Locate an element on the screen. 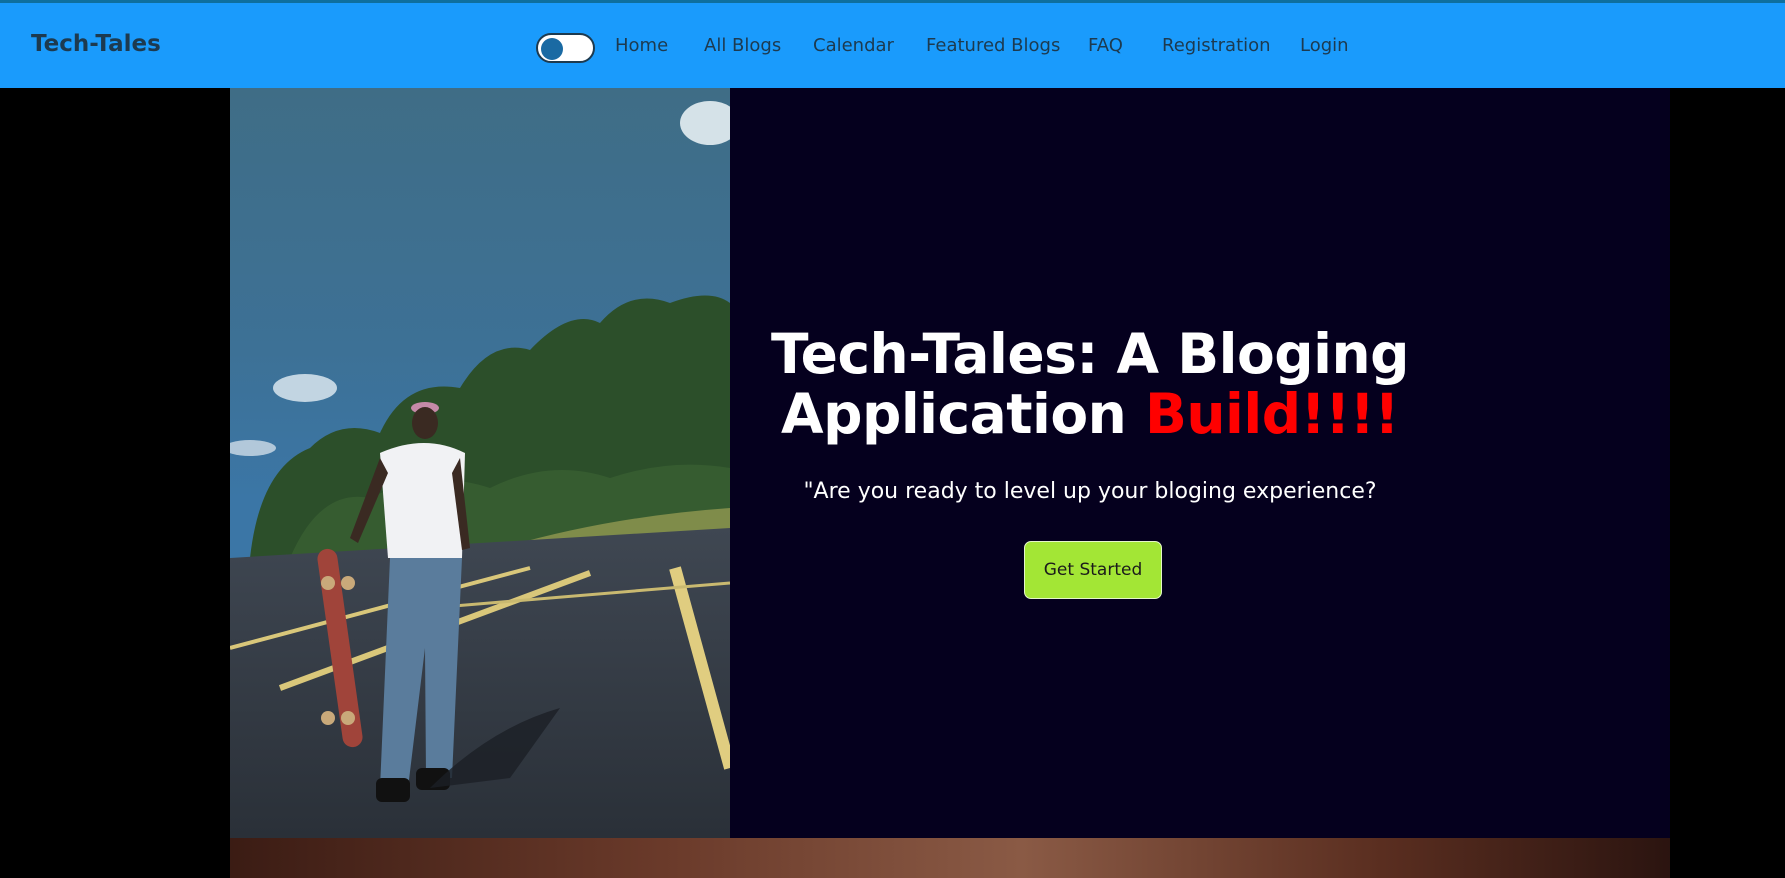  next-section-banner is located at coordinates (950, 858).